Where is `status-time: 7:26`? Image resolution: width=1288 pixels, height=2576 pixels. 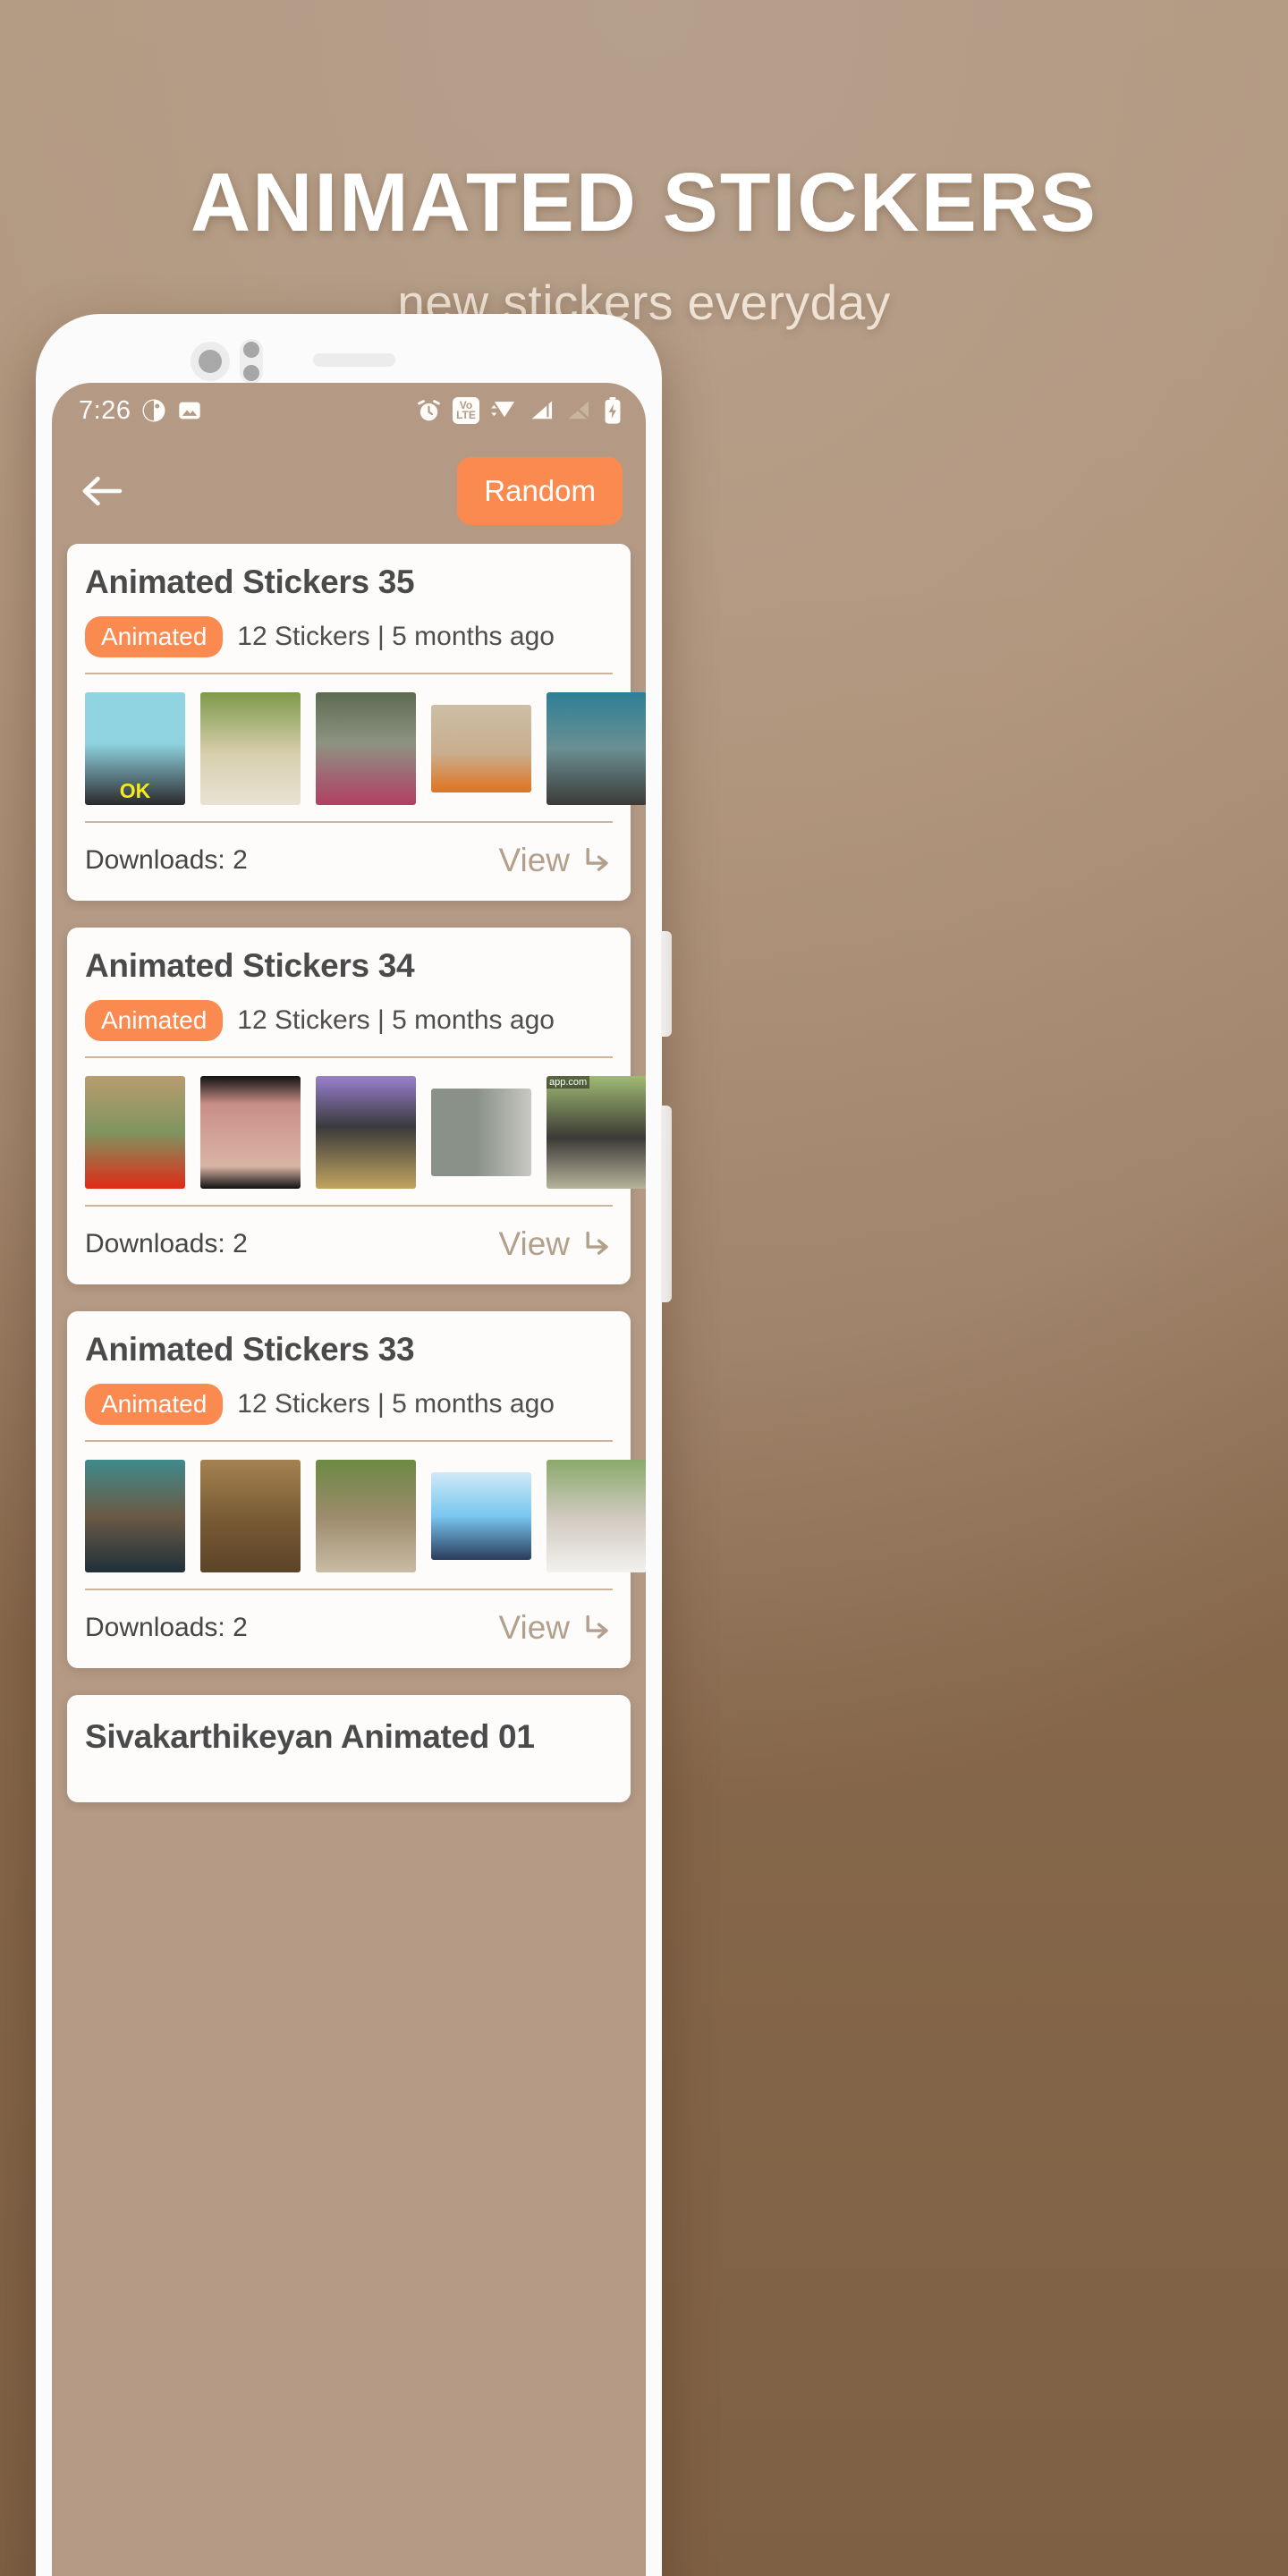 status-time: 7:26 is located at coordinates (105, 410).